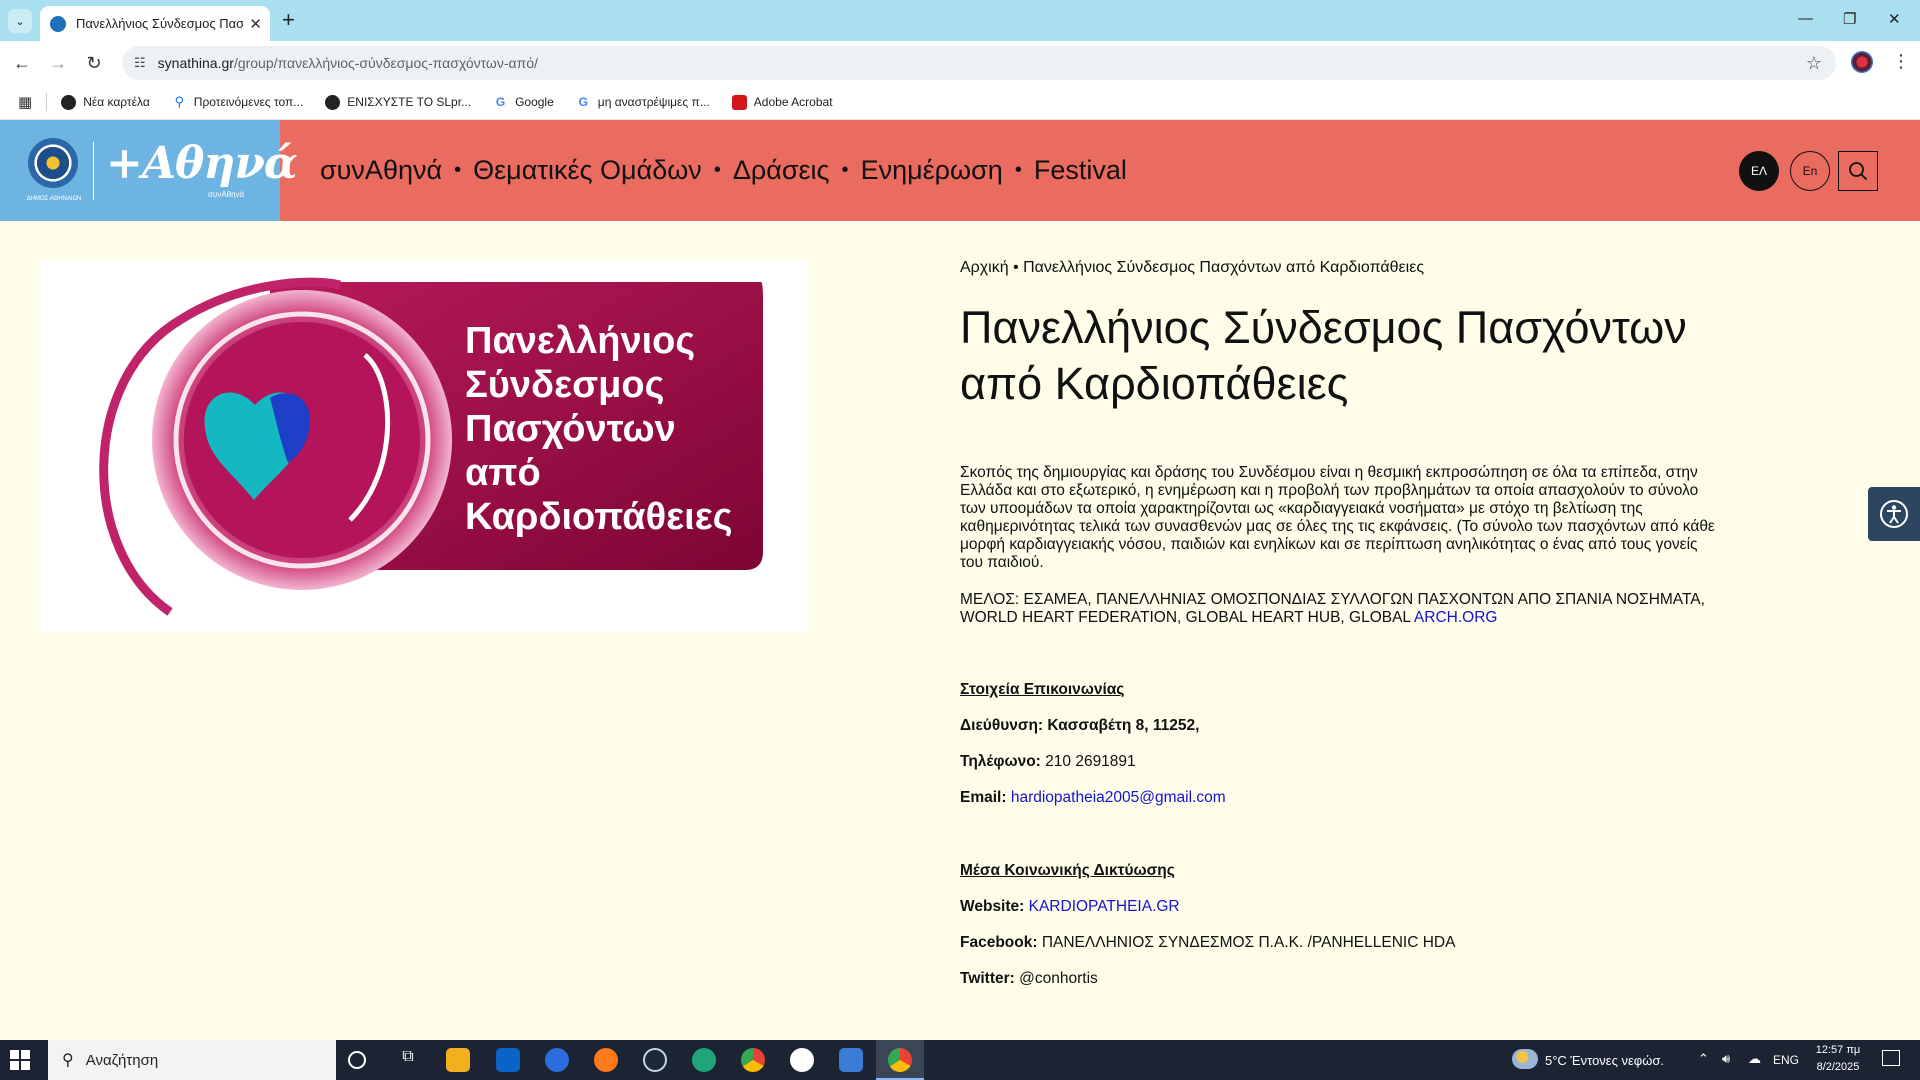 This screenshot has height=1080, width=1920. What do you see at coordinates (140, 63) in the screenshot?
I see `site-info-icon: ☷` at bounding box center [140, 63].